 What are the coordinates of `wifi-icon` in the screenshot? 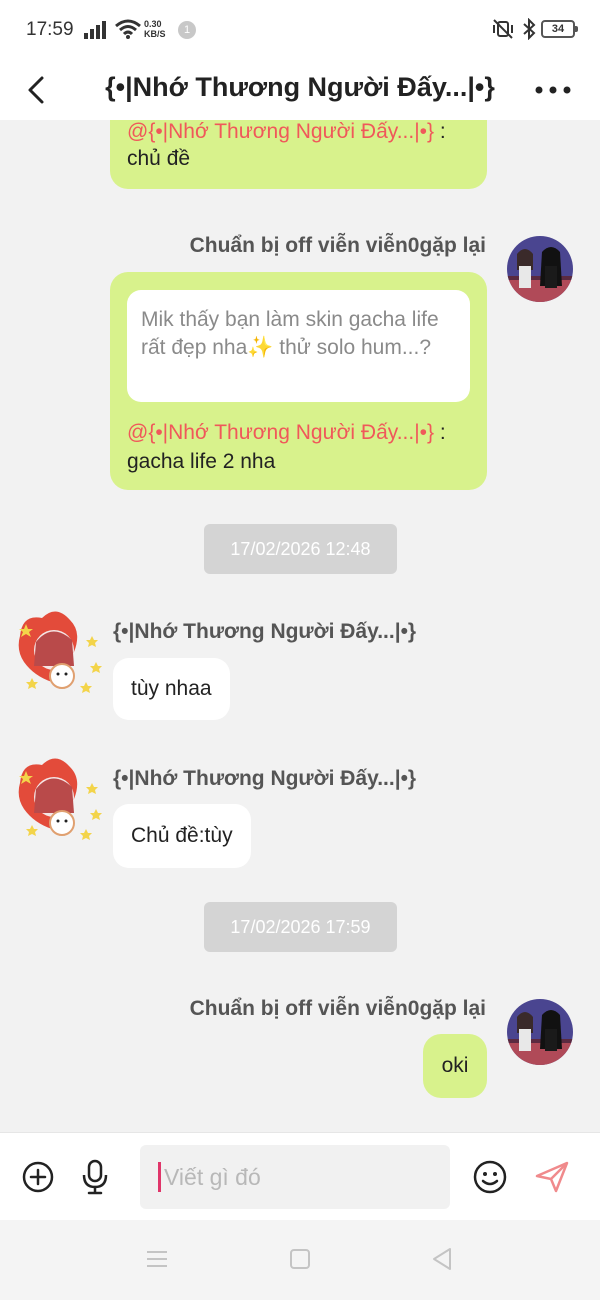 It's located at (128, 29).